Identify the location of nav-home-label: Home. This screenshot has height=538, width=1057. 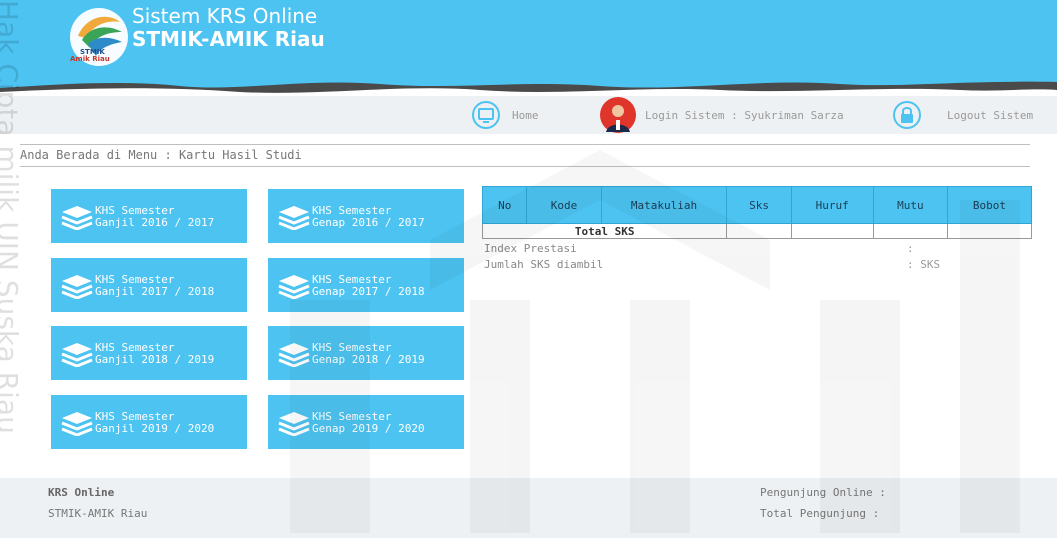
(525, 115).